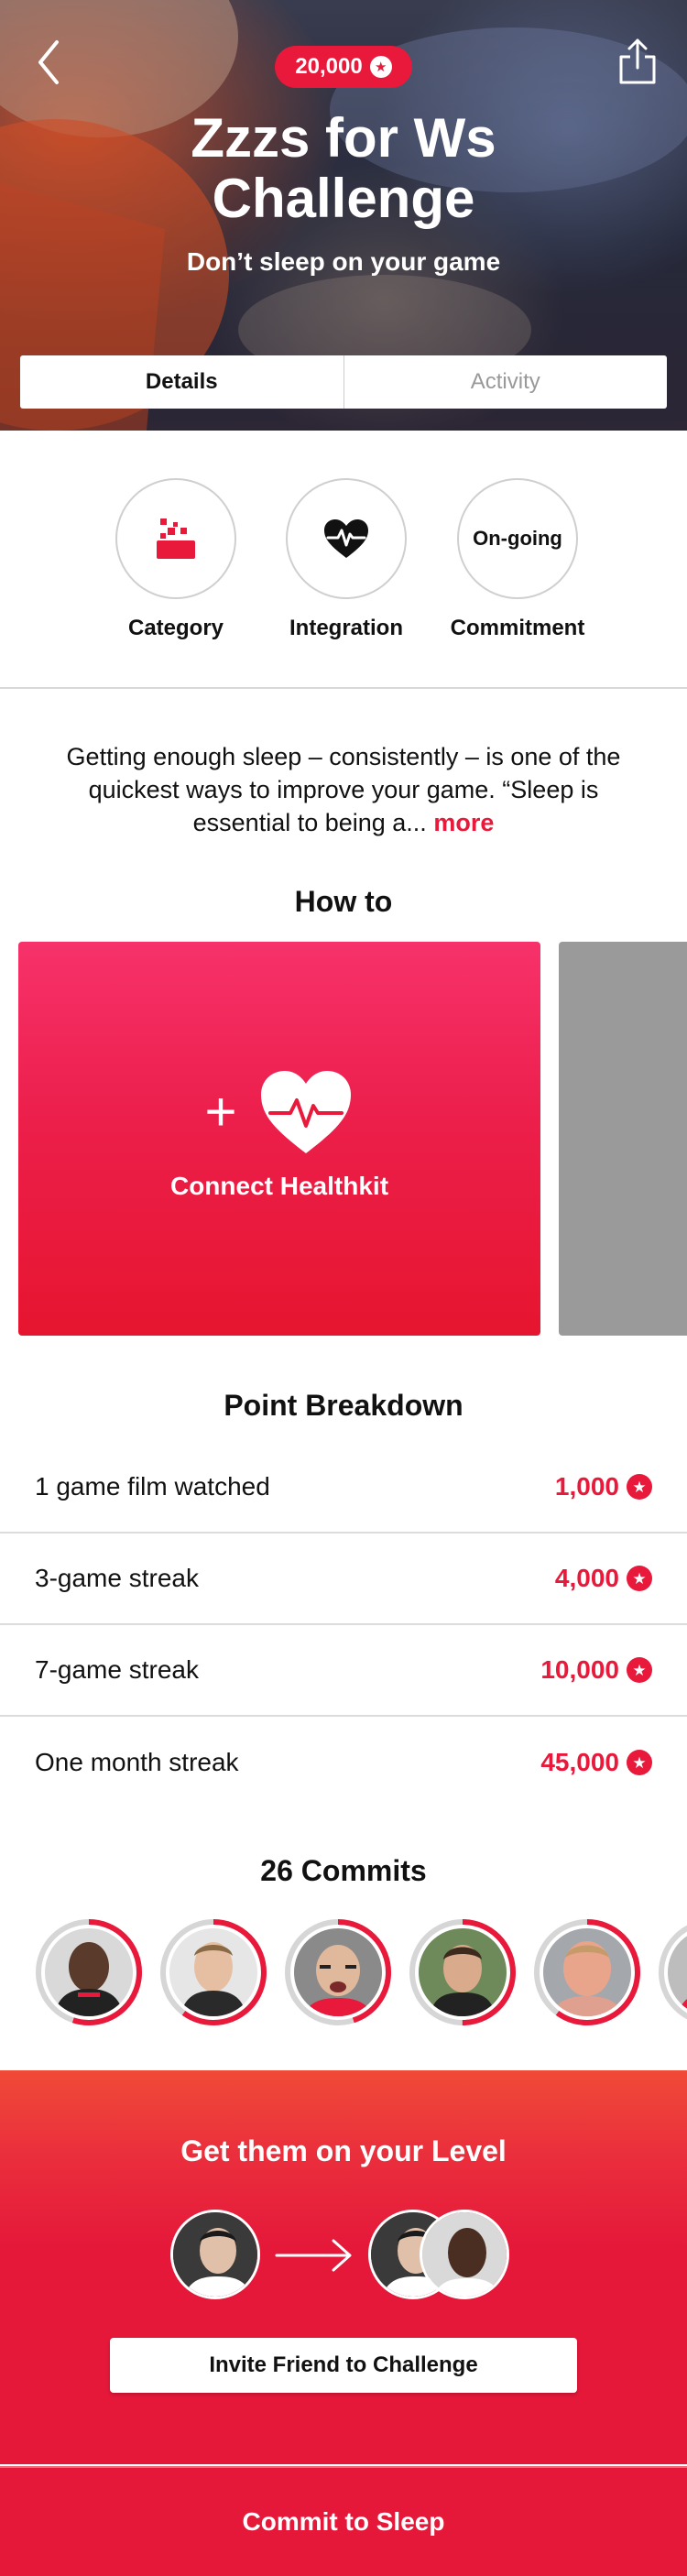 The width and height of the screenshot is (687, 2576). What do you see at coordinates (329, 66) in the screenshot?
I see `points-value: 20,000` at bounding box center [329, 66].